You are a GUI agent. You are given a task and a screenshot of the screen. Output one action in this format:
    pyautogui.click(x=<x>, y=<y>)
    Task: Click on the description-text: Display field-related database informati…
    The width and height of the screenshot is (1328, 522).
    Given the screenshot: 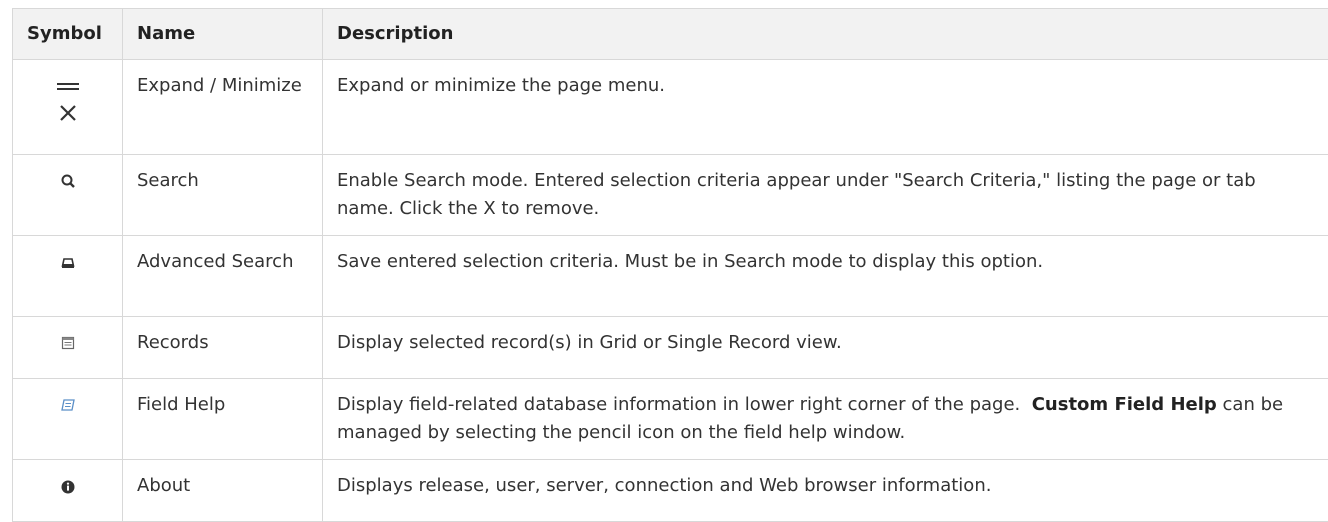 What is the action you would take?
    pyautogui.click(x=678, y=404)
    